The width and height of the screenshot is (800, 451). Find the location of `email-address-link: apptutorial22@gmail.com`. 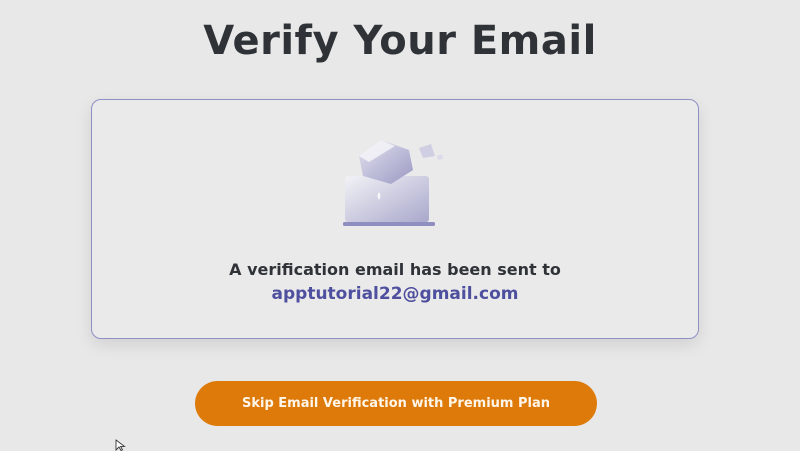

email-address-link: apptutorial22@gmail.com is located at coordinates (395, 294).